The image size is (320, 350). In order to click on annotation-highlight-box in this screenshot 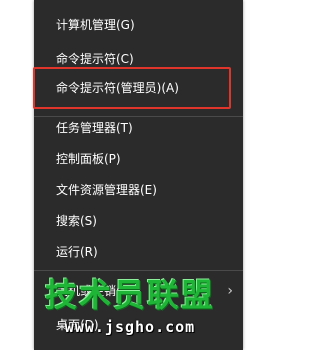, I will do `click(132, 88)`.